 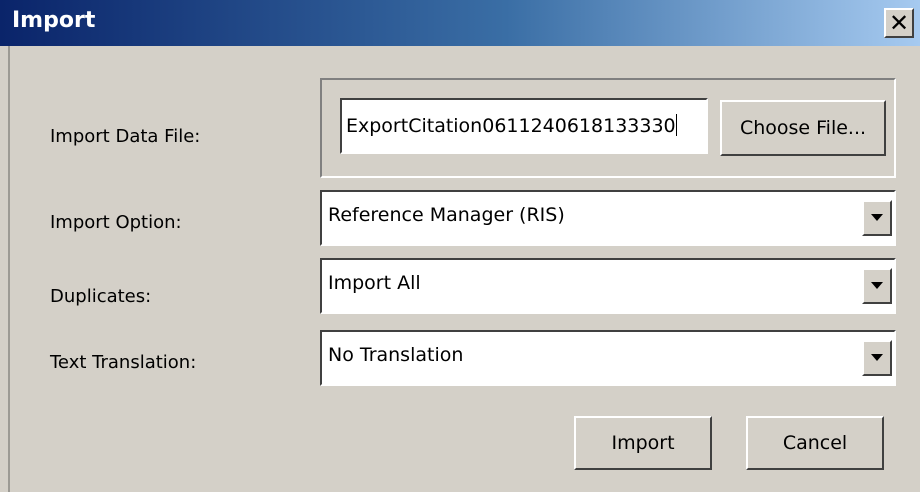 What do you see at coordinates (9, 269) in the screenshot?
I see `left-border` at bounding box center [9, 269].